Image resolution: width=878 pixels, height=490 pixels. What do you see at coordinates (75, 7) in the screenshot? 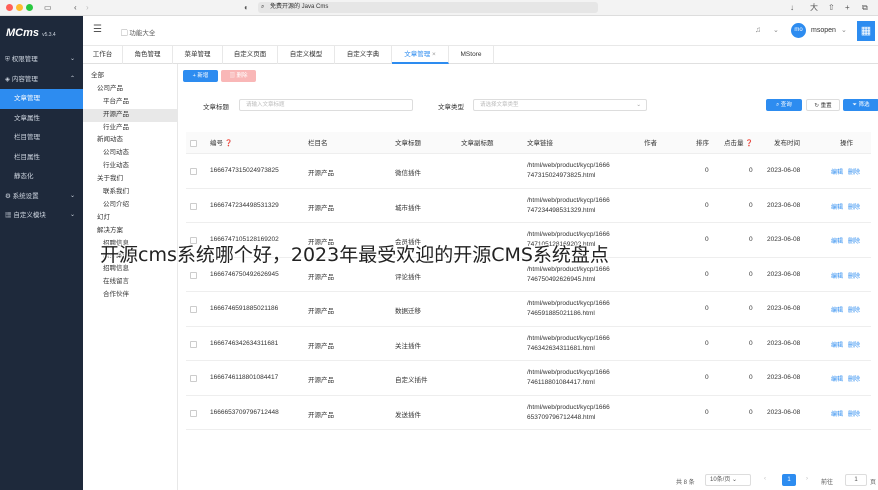
I see `back-icon: ‹` at bounding box center [75, 7].